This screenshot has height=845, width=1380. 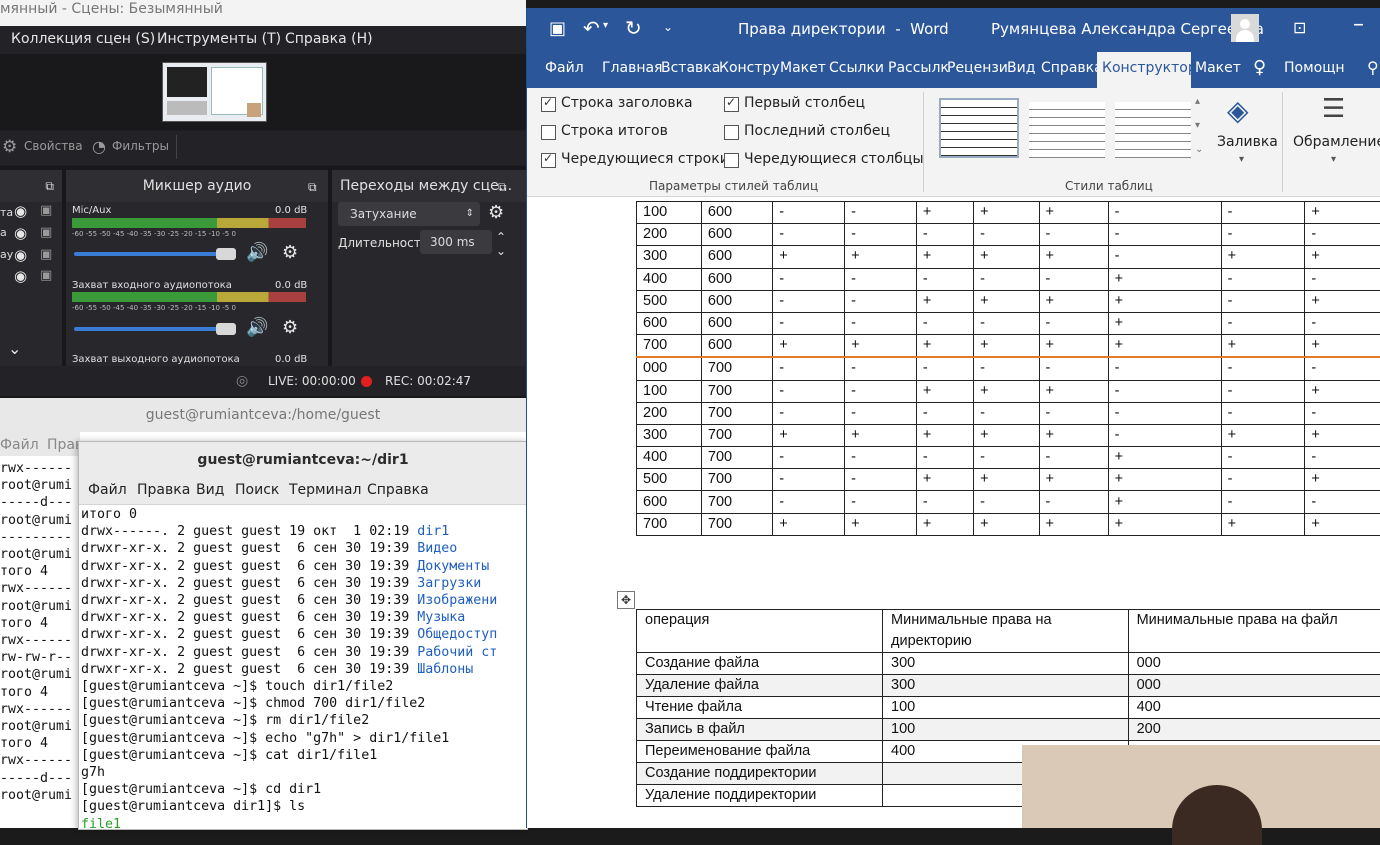 I want to click on tab-home: Главная, so click(x=632, y=68).